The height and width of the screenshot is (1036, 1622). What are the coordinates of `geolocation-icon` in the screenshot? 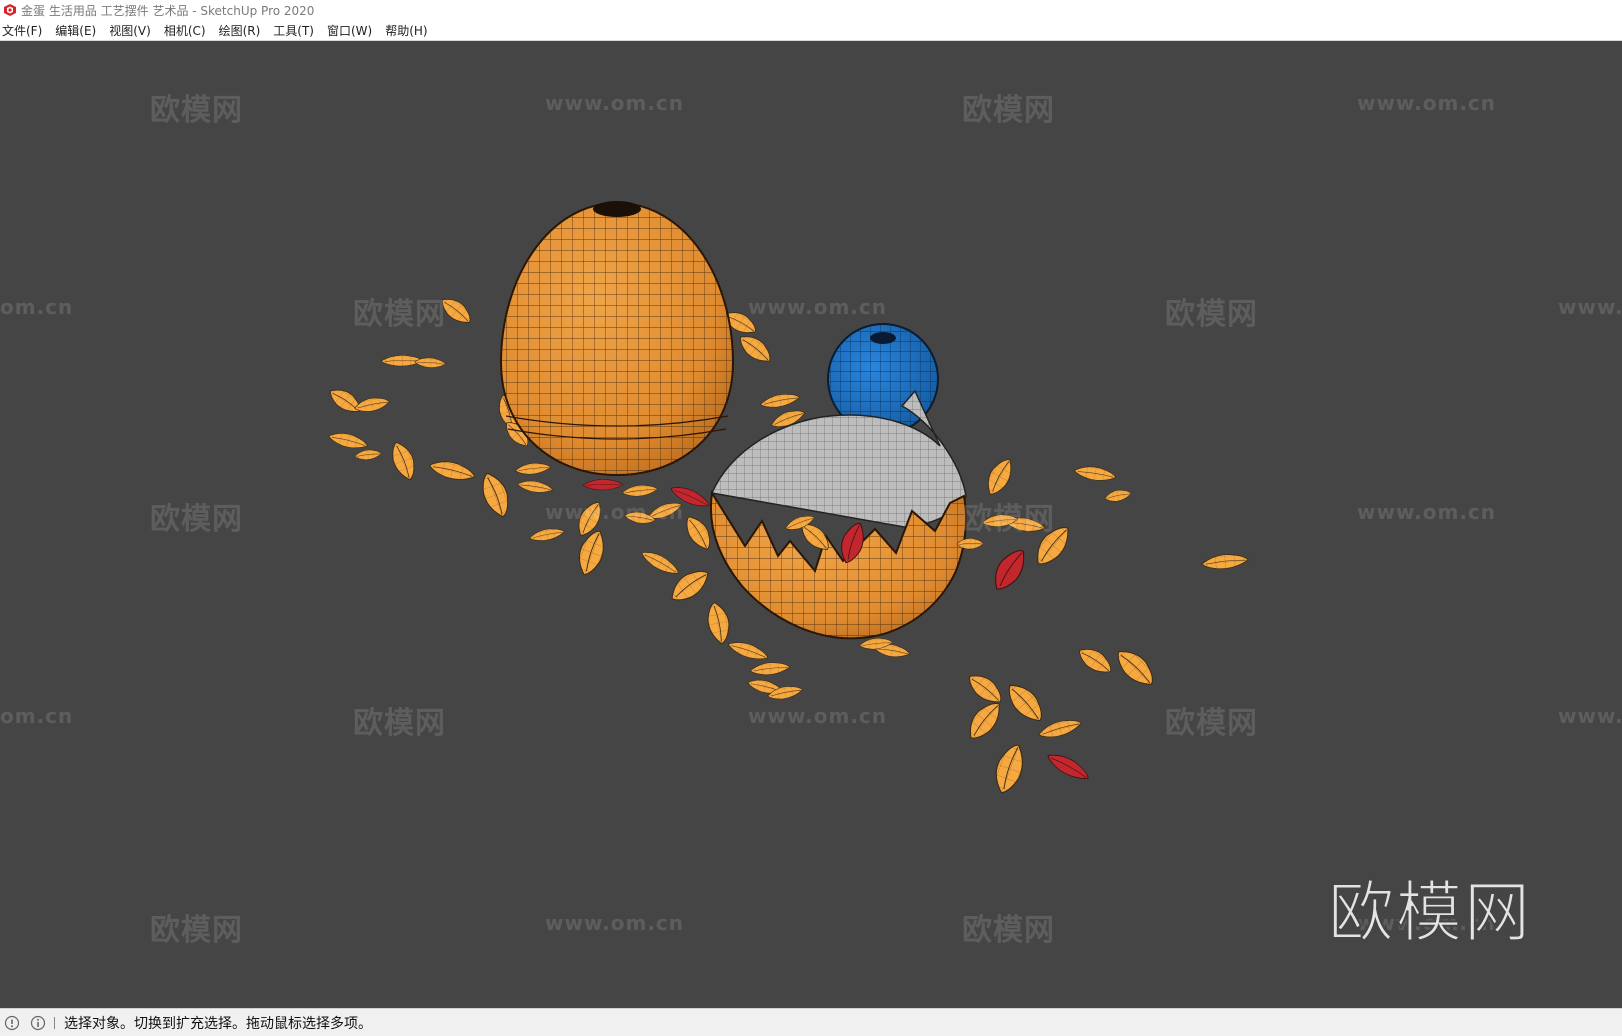 It's located at (12, 1023).